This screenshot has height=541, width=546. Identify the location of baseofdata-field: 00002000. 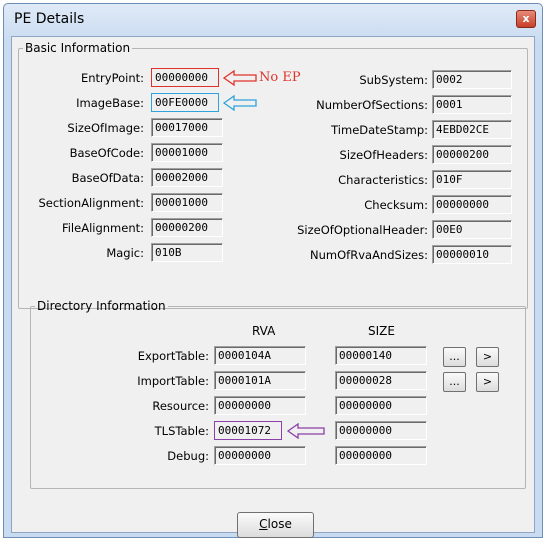
(187, 177).